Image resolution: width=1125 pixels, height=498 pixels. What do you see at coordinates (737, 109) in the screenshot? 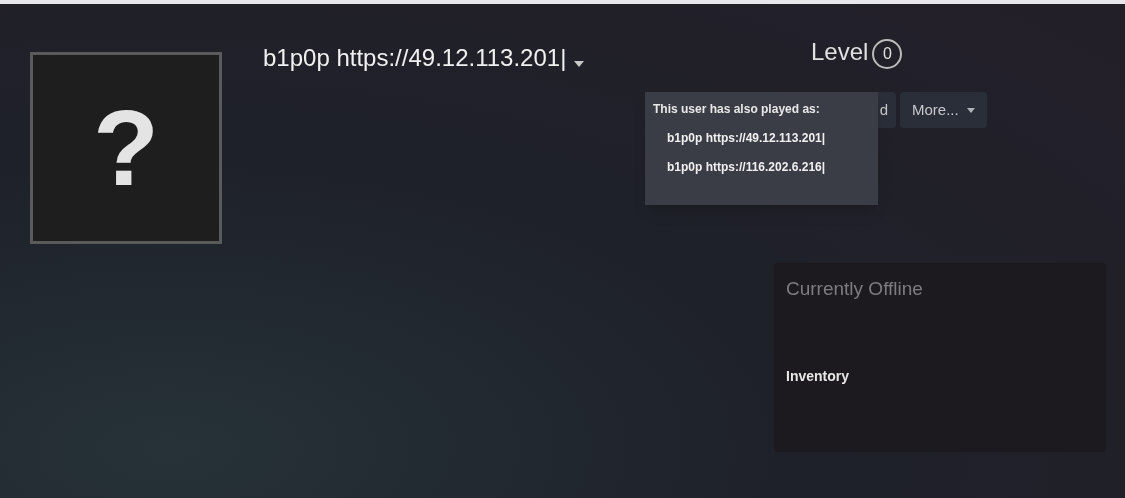
I see `popup-title: This user has also played as:` at bounding box center [737, 109].